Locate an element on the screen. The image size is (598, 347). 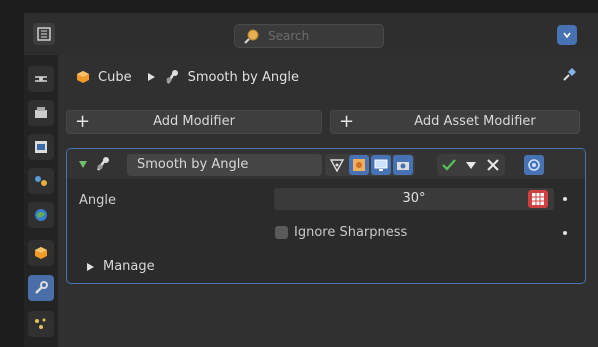
modifier-actions is located at coordinates (471, 165).